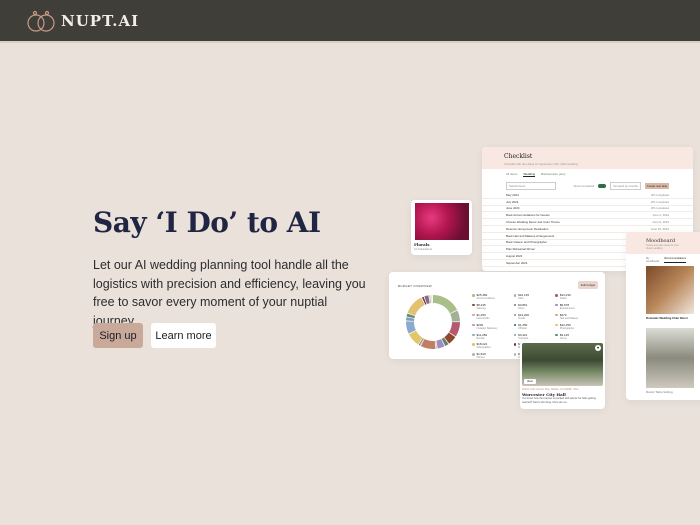 The image size is (700, 525). I want to click on sign-up-button: Sign up, so click(118, 335).